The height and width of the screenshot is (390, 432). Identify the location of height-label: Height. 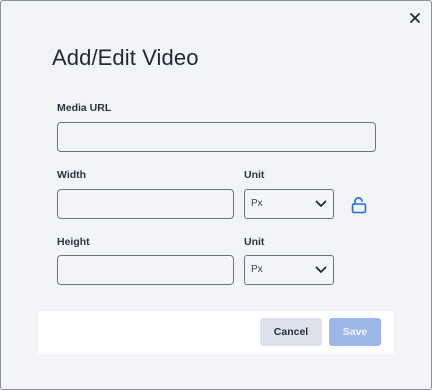
(73, 242).